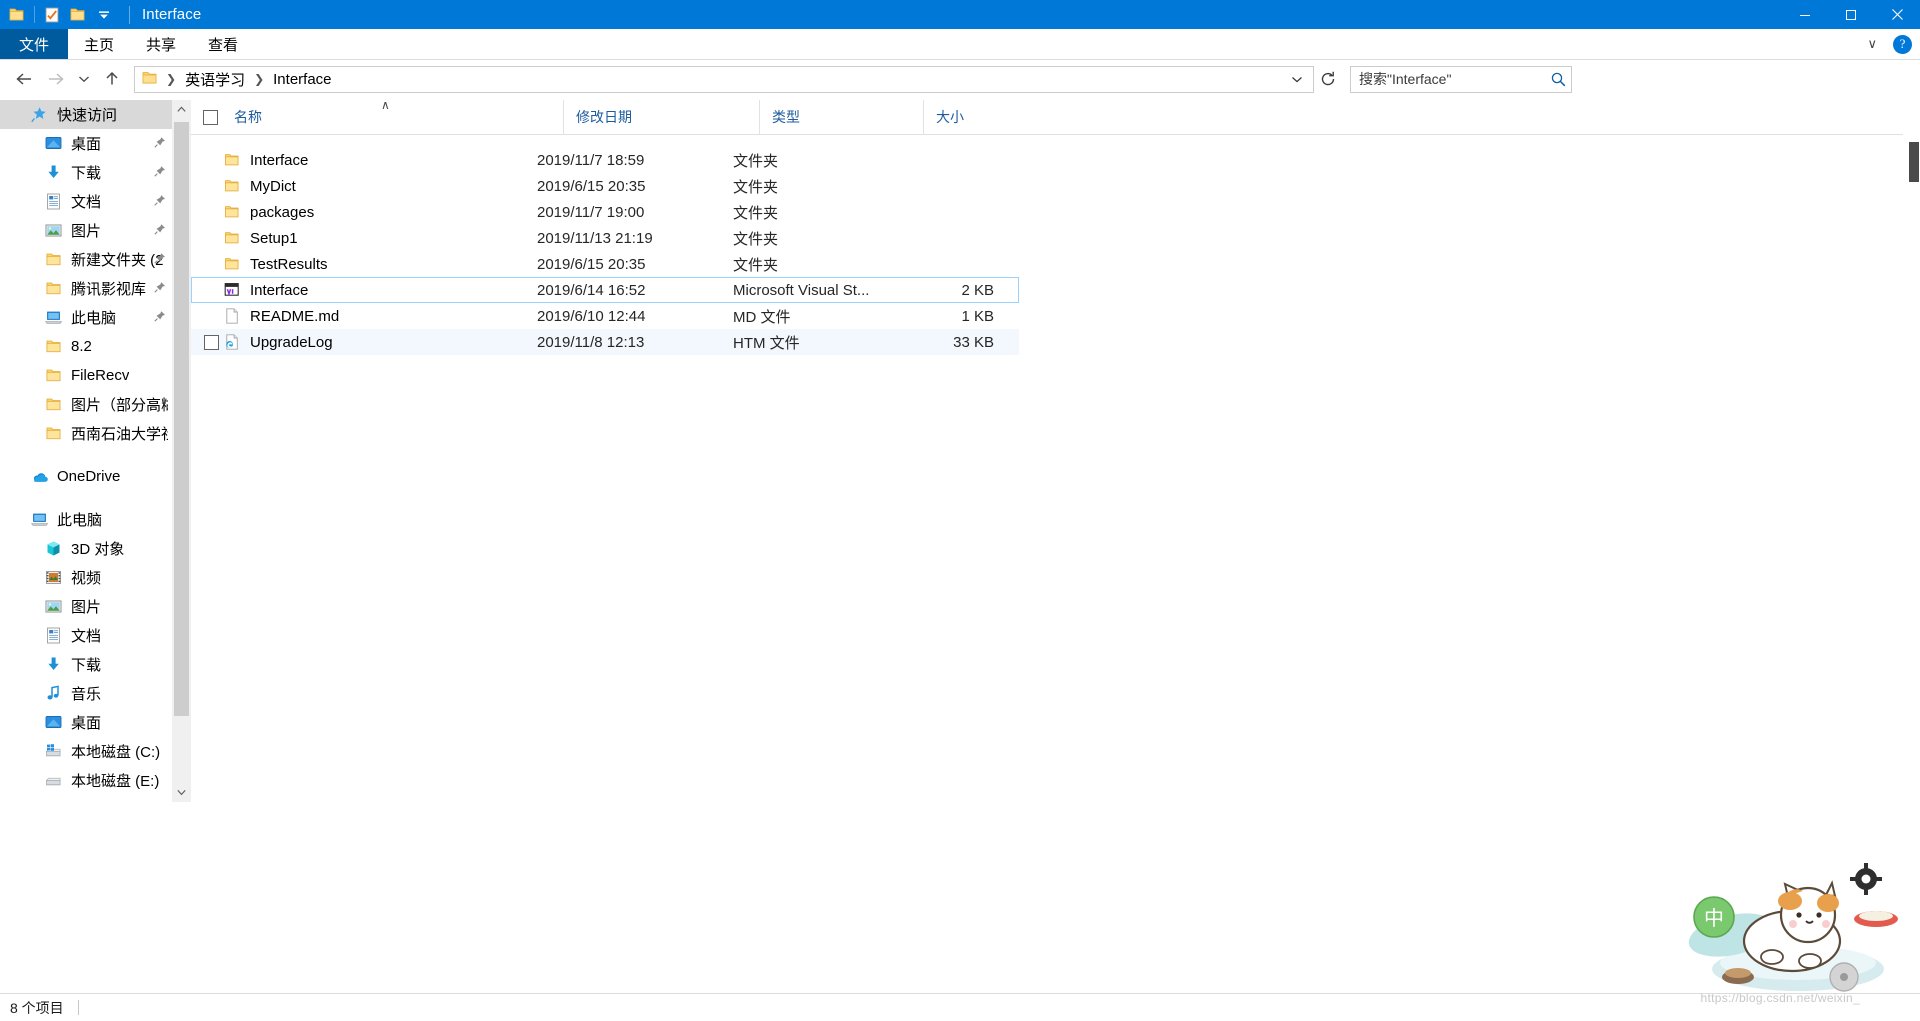 The height and width of the screenshot is (1021, 1920). Describe the element at coordinates (1454, 79) in the screenshot. I see `search-input: 搜索"Interface"` at that location.